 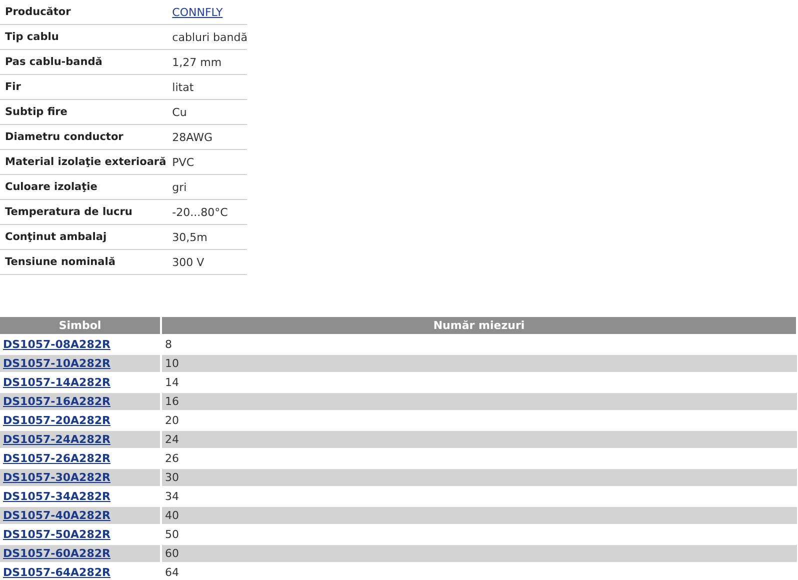 What do you see at coordinates (80, 326) in the screenshot?
I see `column-header: Simbol` at bounding box center [80, 326].